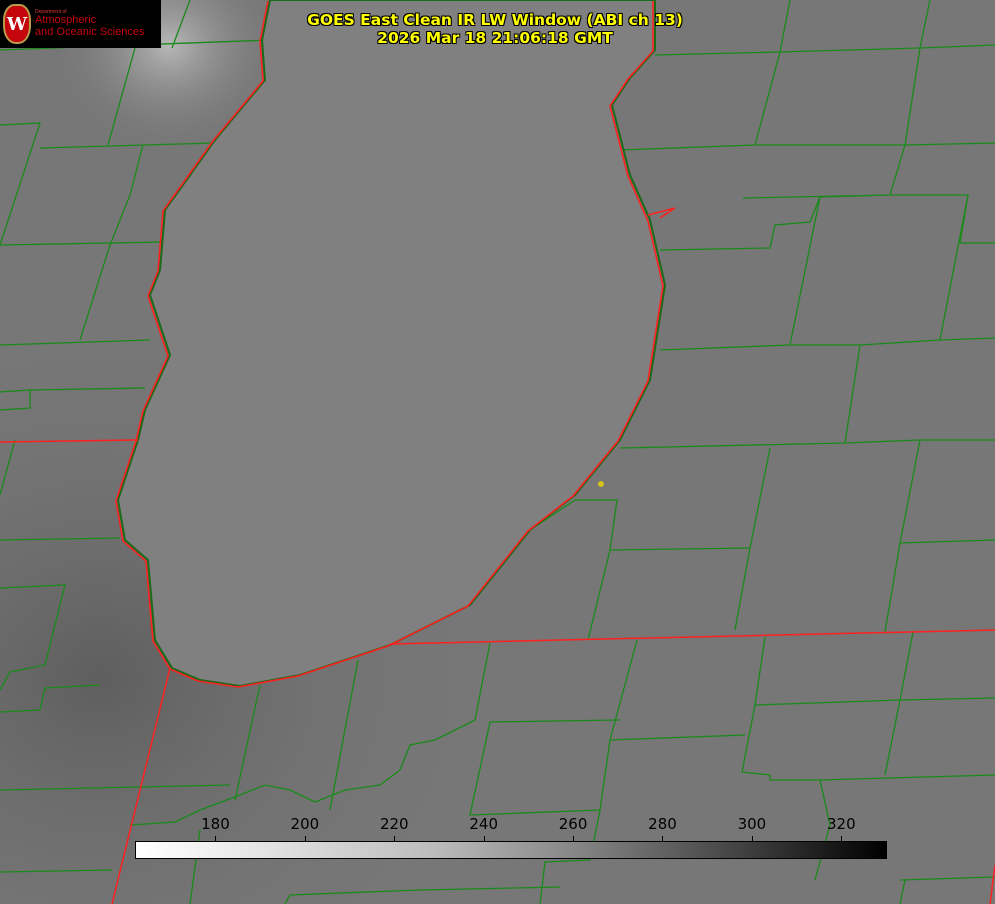  Describe the element at coordinates (573, 824) in the screenshot. I see `colorbar-tick-label: 260` at that location.